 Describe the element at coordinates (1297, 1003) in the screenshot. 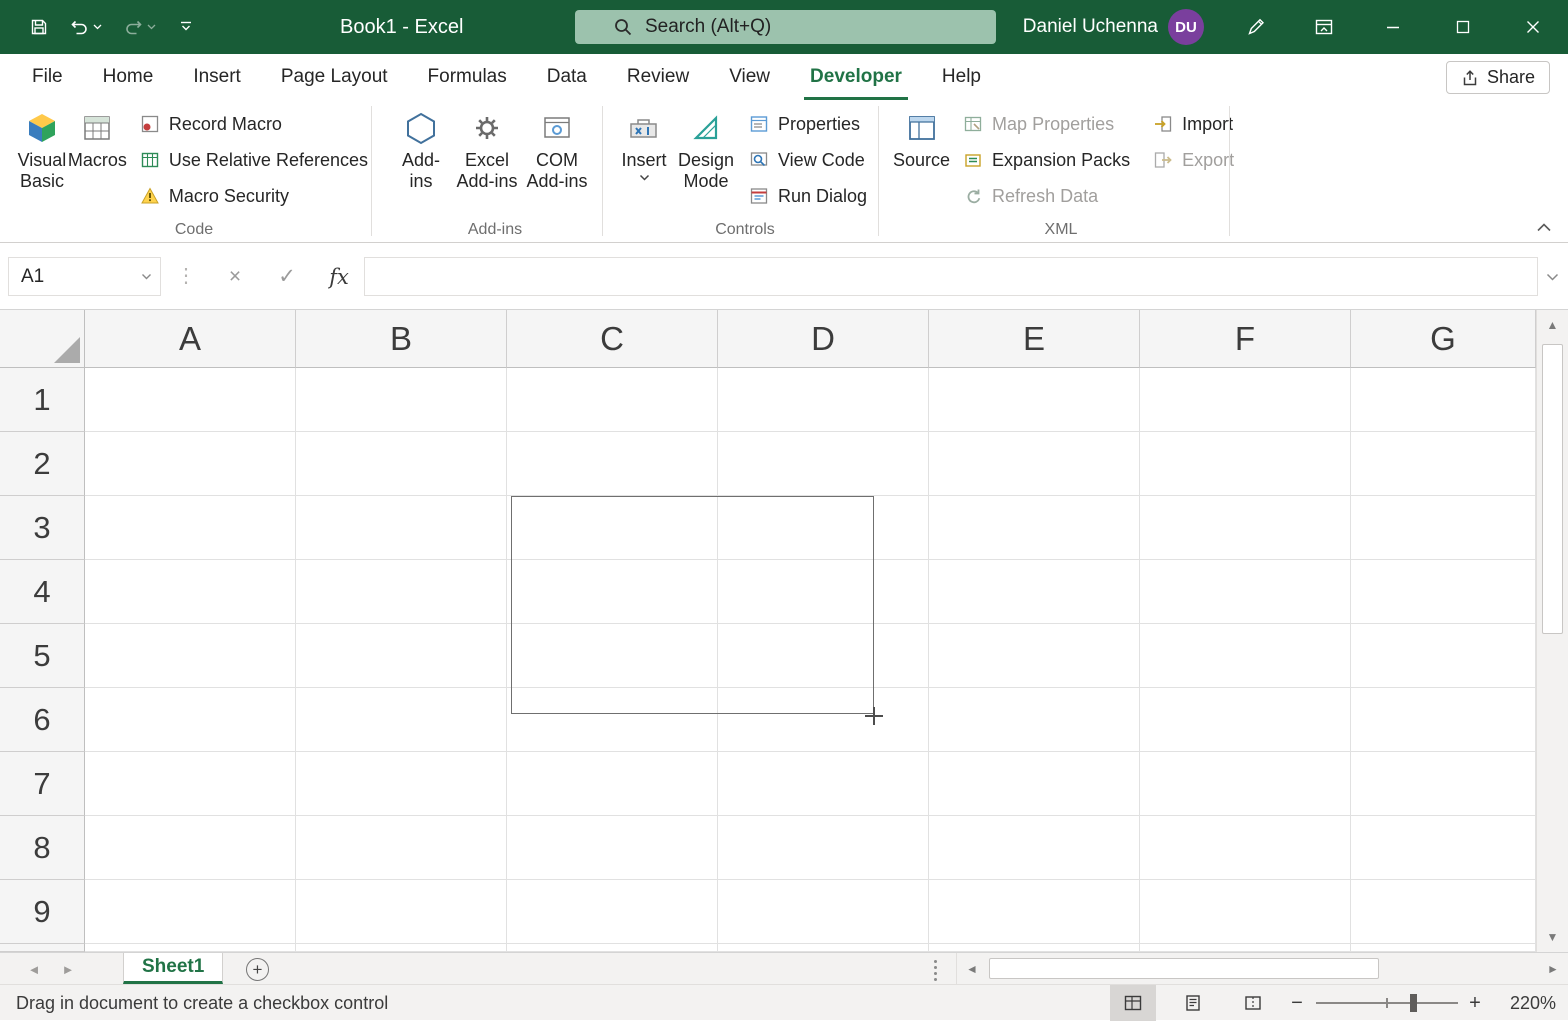

I see `zoom-out-button: −` at that location.